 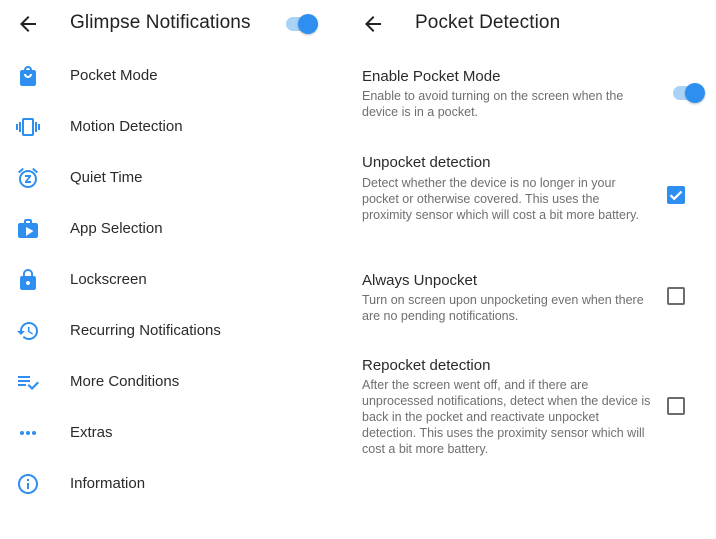 What do you see at coordinates (488, 22) in the screenshot?
I see `page-title: Pocket Detection` at bounding box center [488, 22].